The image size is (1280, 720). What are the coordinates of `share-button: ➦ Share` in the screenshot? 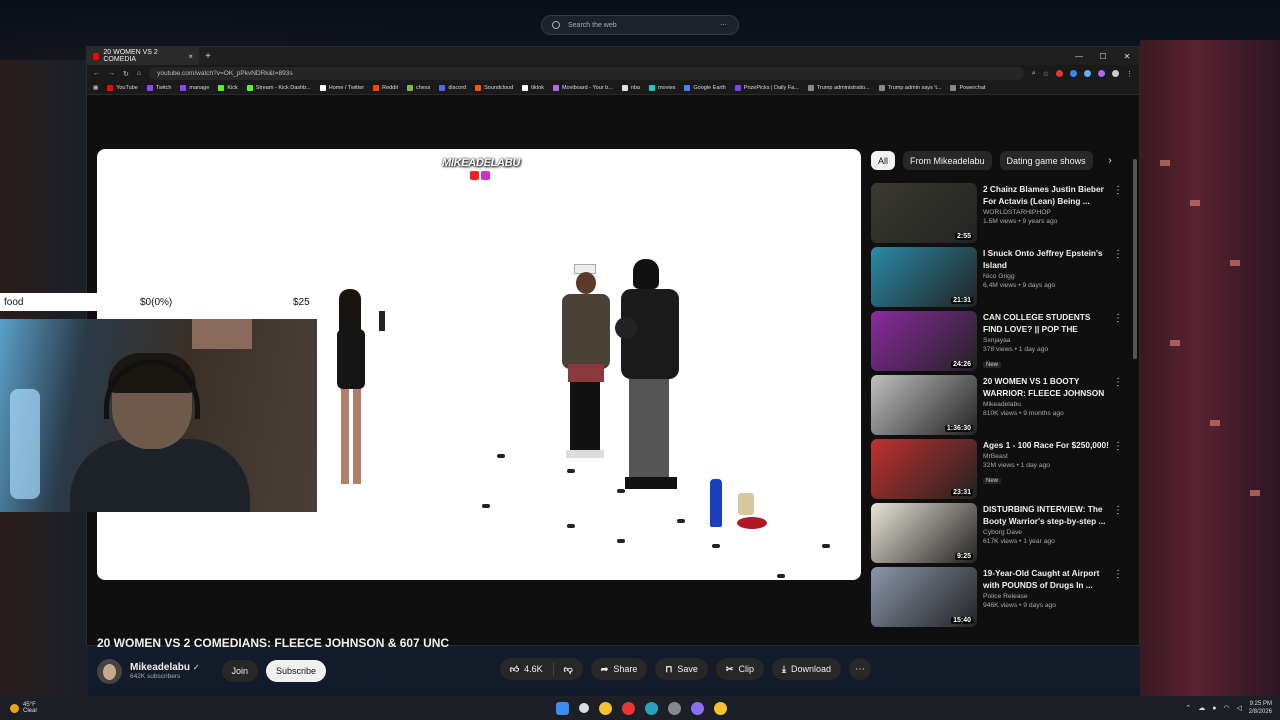 It's located at (619, 669).